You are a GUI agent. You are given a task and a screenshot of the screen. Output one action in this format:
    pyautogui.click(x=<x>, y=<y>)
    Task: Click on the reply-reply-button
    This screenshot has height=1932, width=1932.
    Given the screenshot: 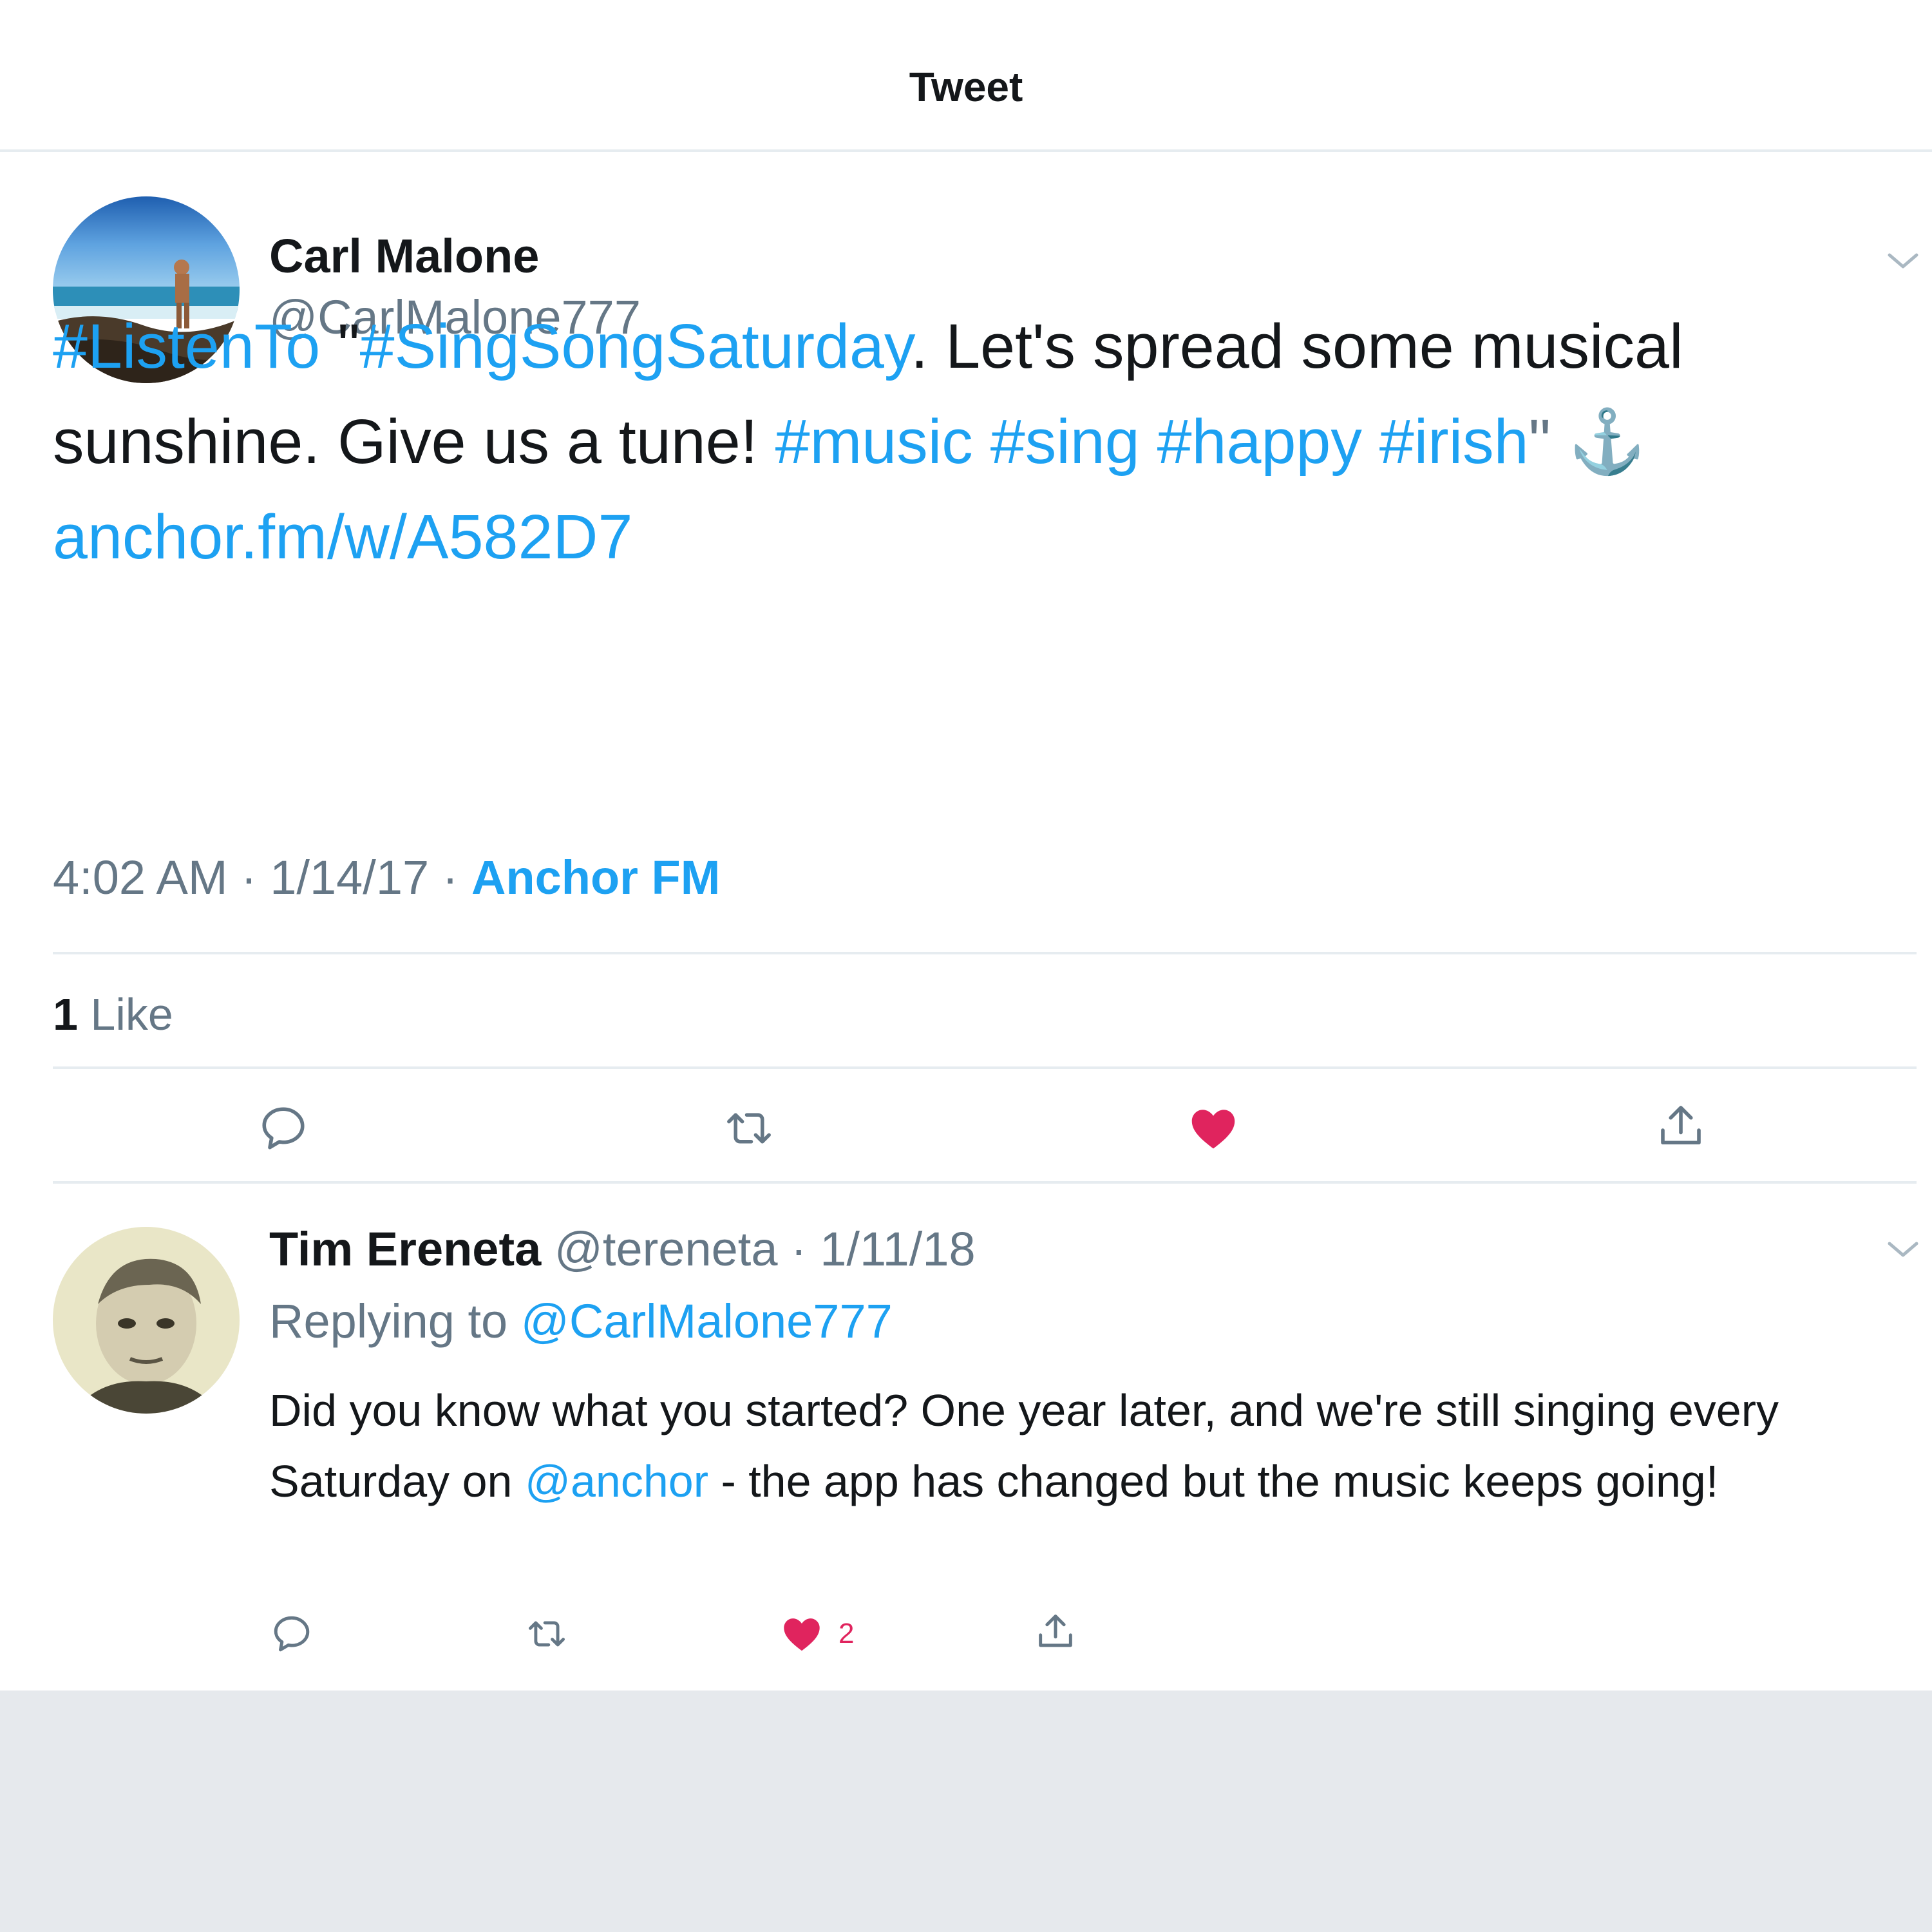 What is the action you would take?
    pyautogui.click(x=291, y=1634)
    